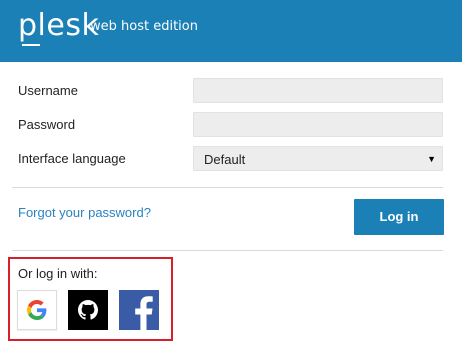 This screenshot has height=352, width=462. I want to click on forgot-password-link: Forgot your password?, so click(84, 213).